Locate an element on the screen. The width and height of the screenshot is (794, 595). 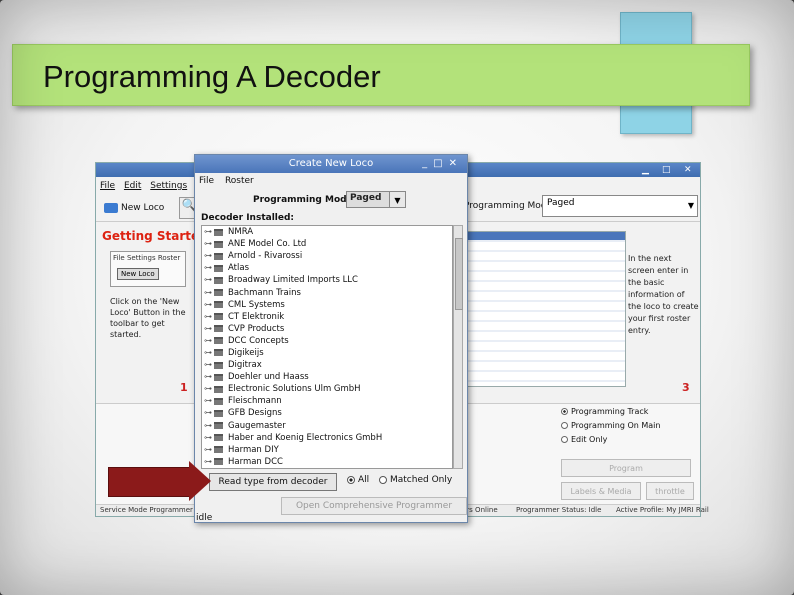
list-item: ⊶ GFB Designs is located at coordinates (327, 413).